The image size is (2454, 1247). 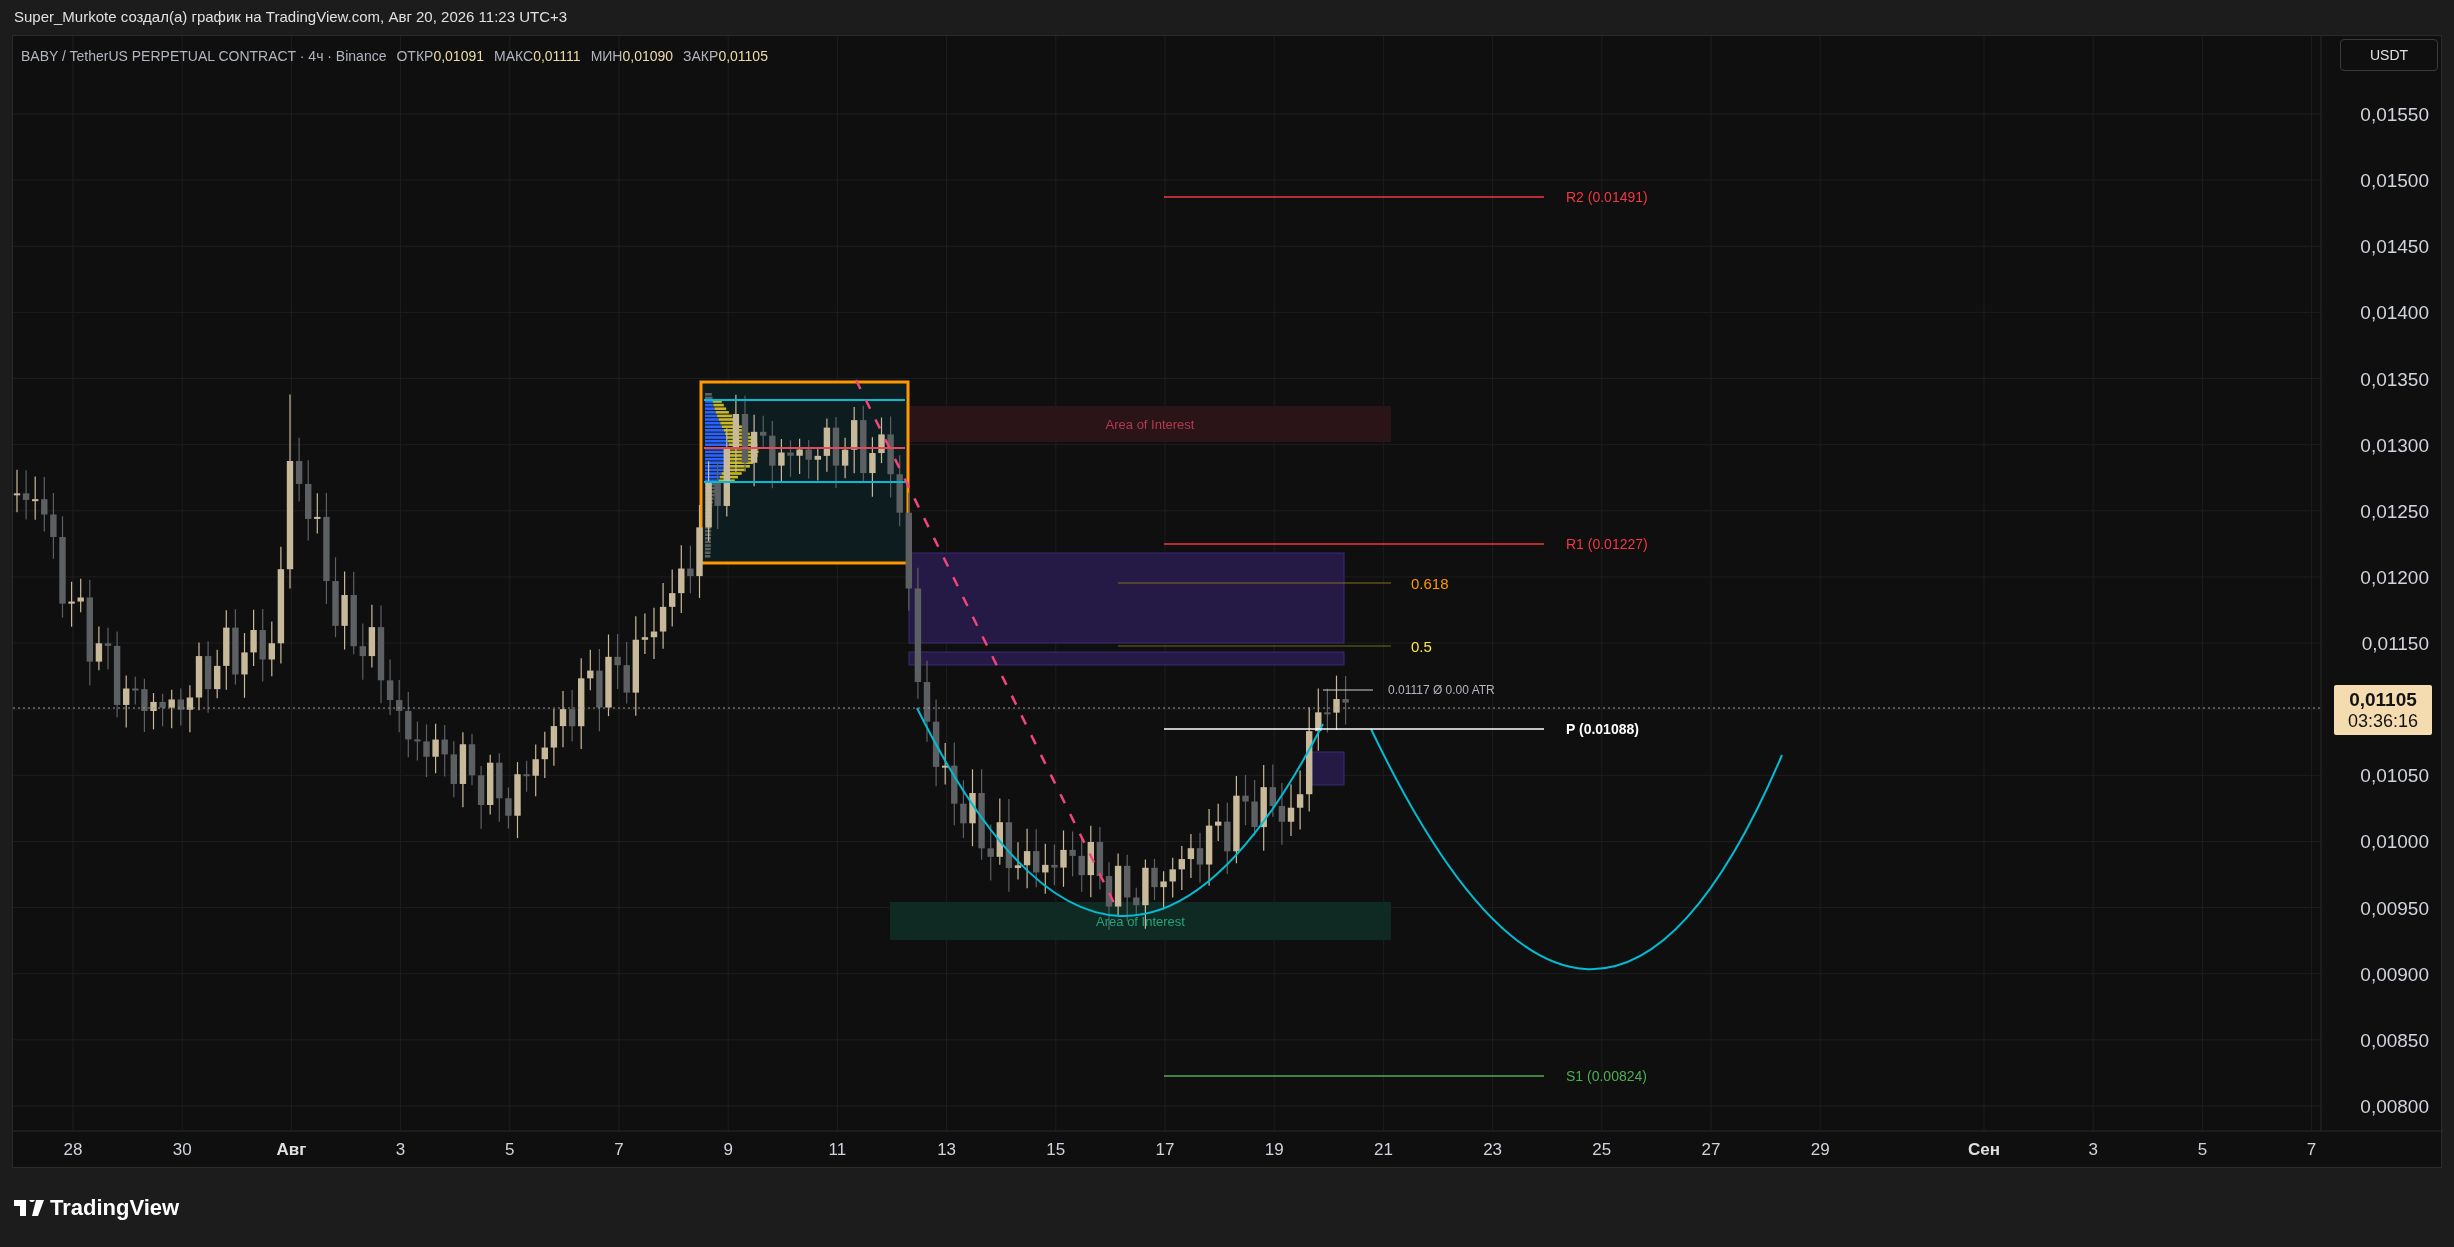 I want to click on date-tick: 11, so click(x=837, y=1149).